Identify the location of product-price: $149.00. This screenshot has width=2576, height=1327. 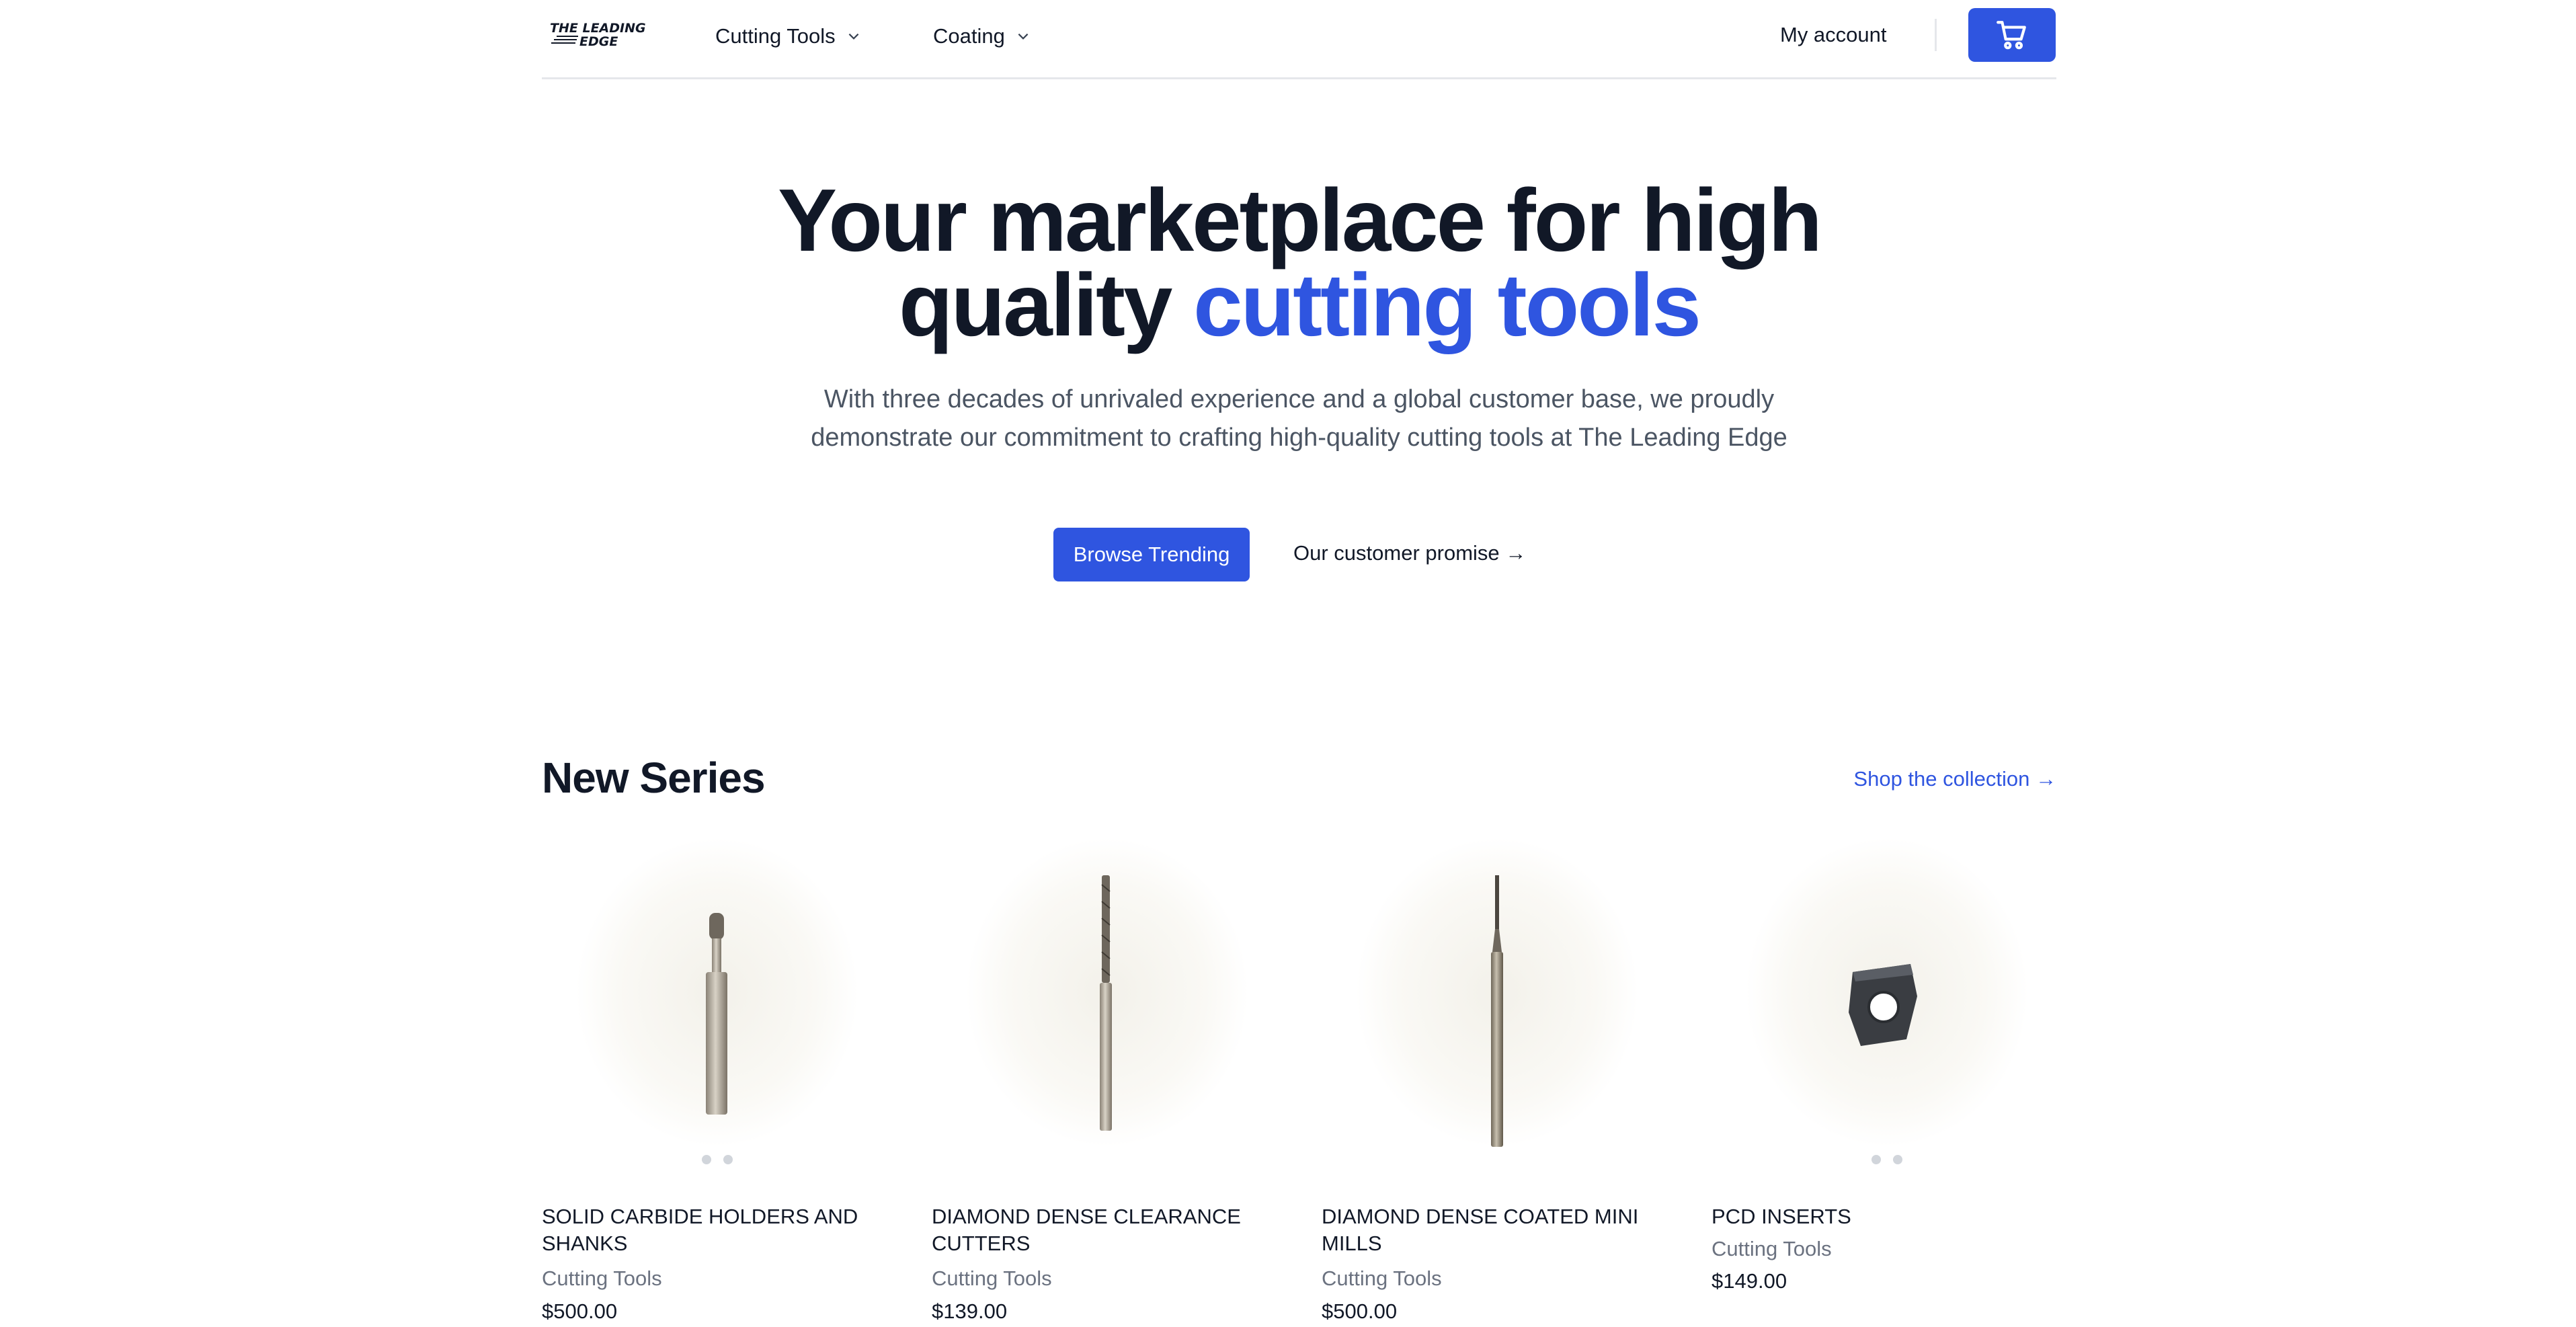
(1749, 1281).